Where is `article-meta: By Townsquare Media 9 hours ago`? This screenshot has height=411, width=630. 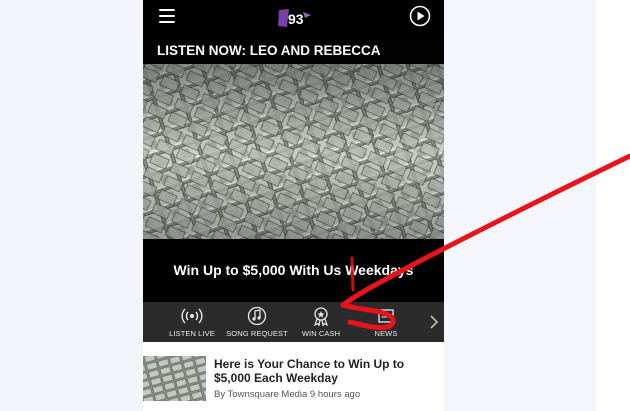
article-meta: By Townsquare Media 9 hours ago is located at coordinates (287, 394).